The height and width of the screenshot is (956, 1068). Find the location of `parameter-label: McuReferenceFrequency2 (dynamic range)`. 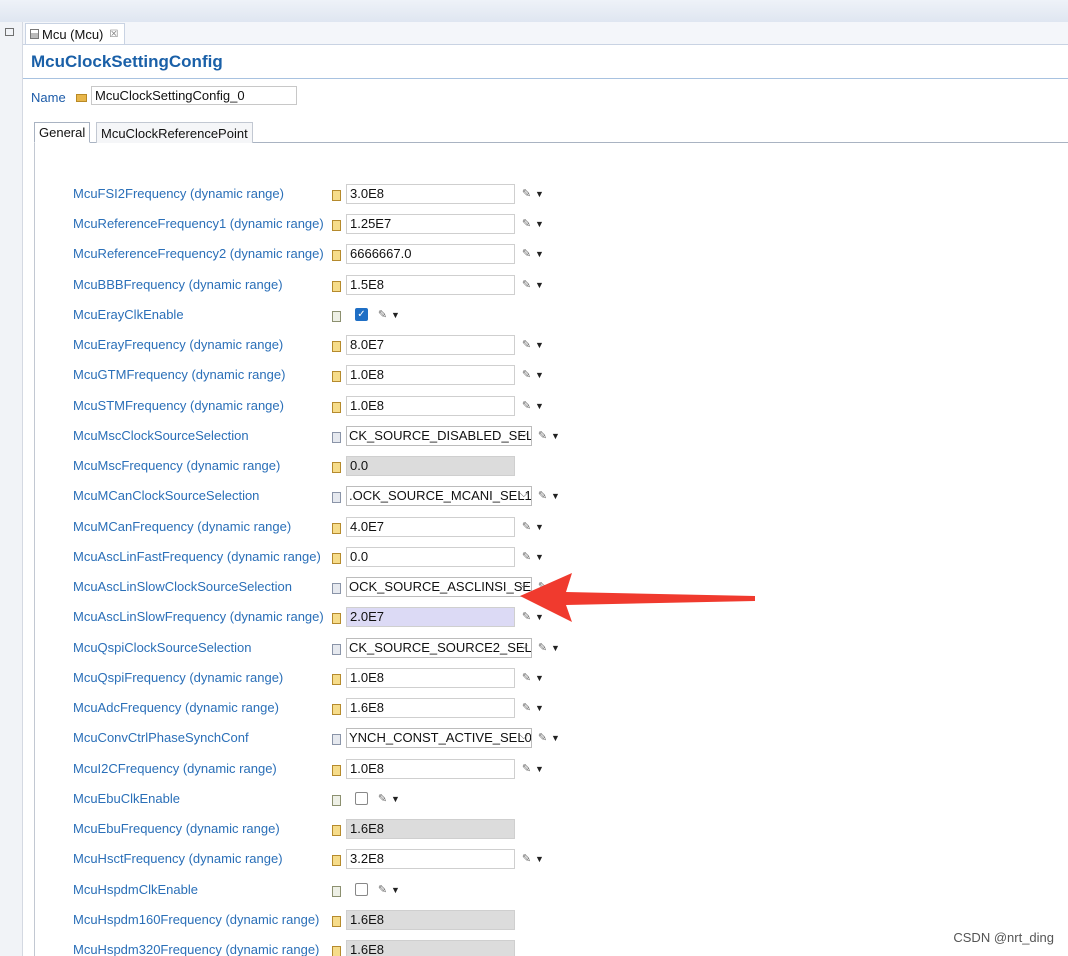

parameter-label: McuReferenceFrequency2 (dynamic range) is located at coordinates (198, 253).